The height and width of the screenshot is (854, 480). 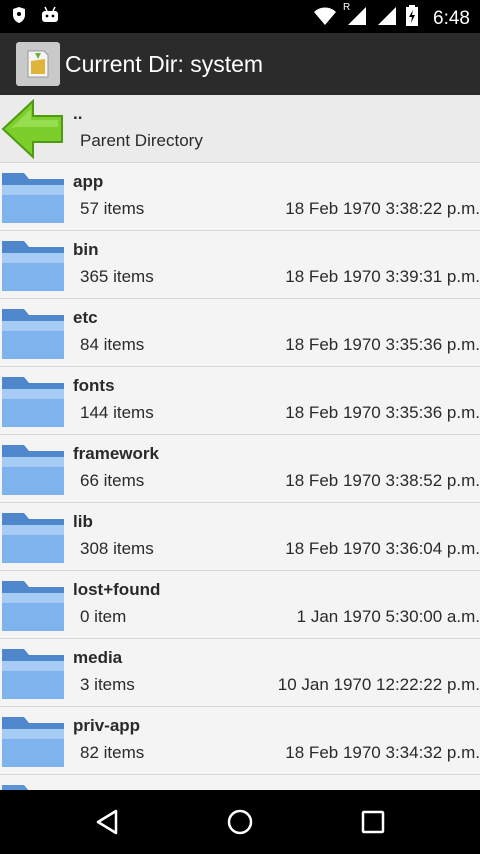 I want to click on clock: 6:48, so click(x=451, y=18).